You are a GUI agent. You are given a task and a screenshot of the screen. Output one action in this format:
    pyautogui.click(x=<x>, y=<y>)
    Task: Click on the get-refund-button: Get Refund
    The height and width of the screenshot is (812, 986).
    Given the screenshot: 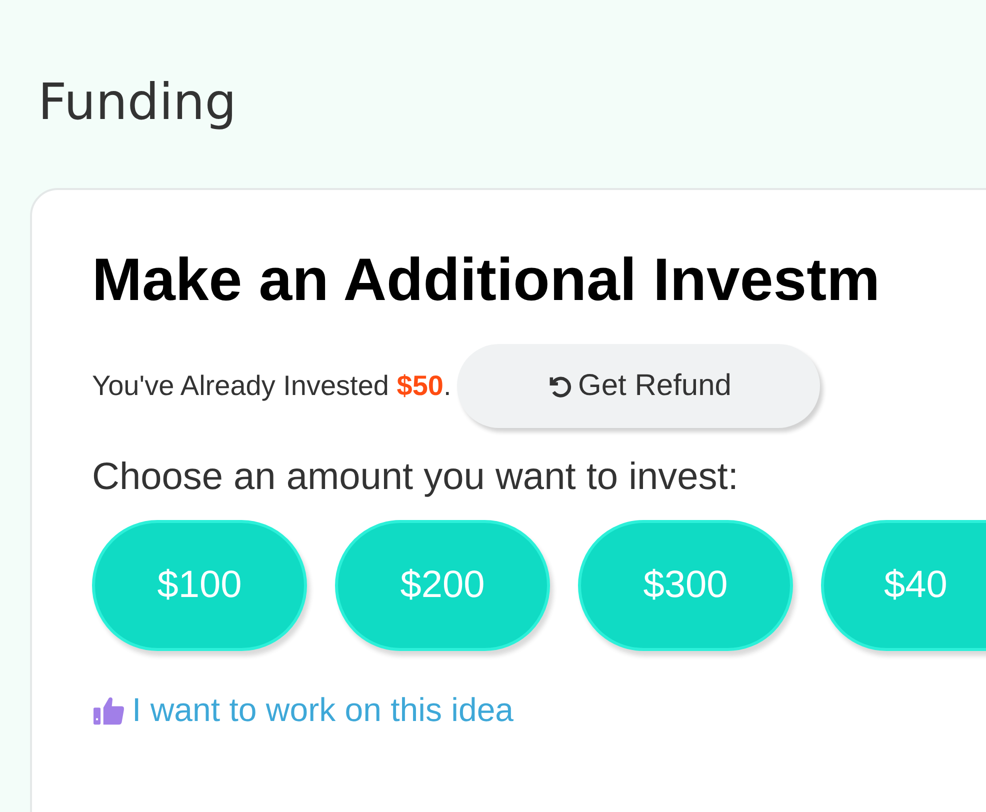 What is the action you would take?
    pyautogui.click(x=638, y=386)
    